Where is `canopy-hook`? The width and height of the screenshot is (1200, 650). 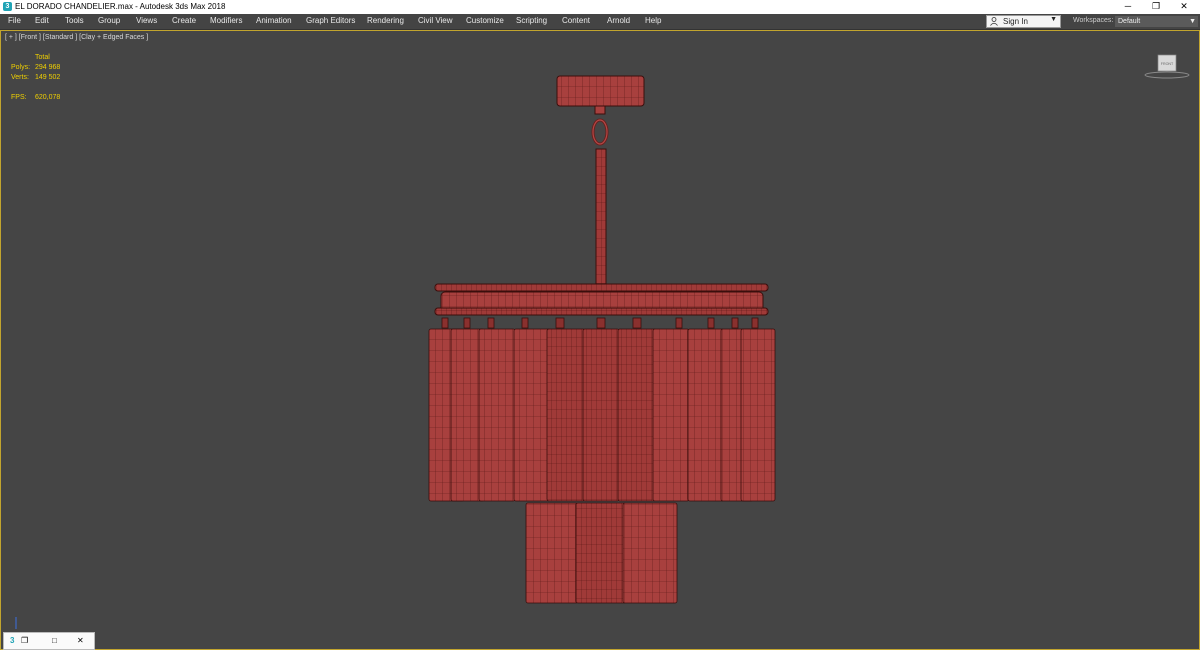 canopy-hook is located at coordinates (600, 110).